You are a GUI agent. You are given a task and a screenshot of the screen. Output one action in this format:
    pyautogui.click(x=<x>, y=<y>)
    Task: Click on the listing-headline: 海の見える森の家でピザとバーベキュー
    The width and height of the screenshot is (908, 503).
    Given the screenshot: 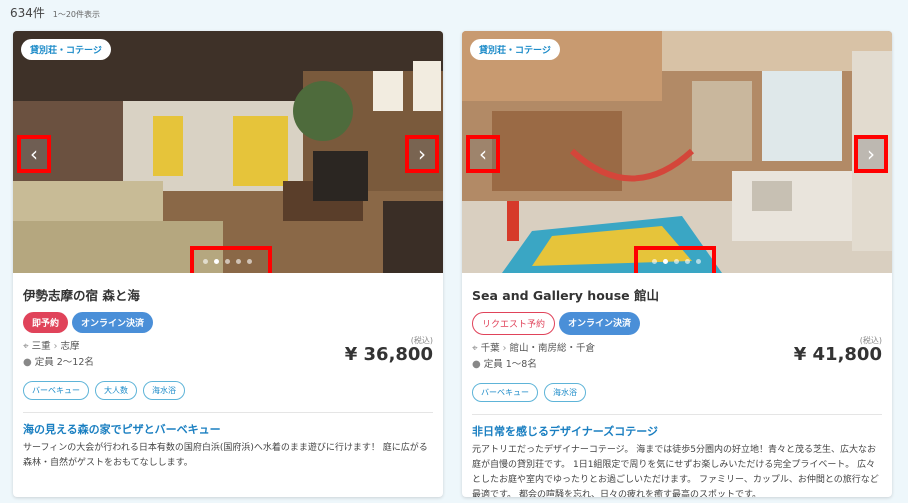 What is the action you would take?
    pyautogui.click(x=228, y=429)
    